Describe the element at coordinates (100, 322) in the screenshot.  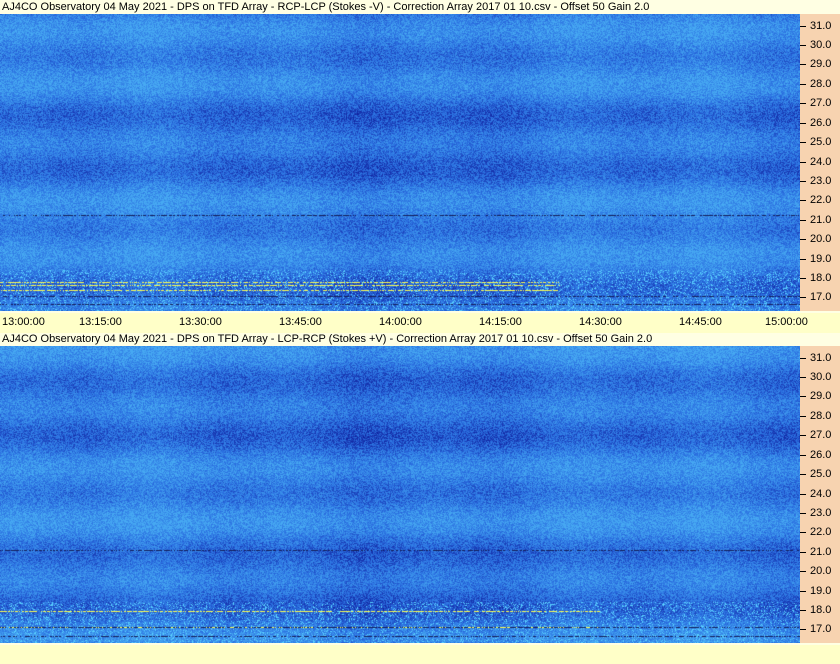
I see `x-tick-label: 13:15:00` at that location.